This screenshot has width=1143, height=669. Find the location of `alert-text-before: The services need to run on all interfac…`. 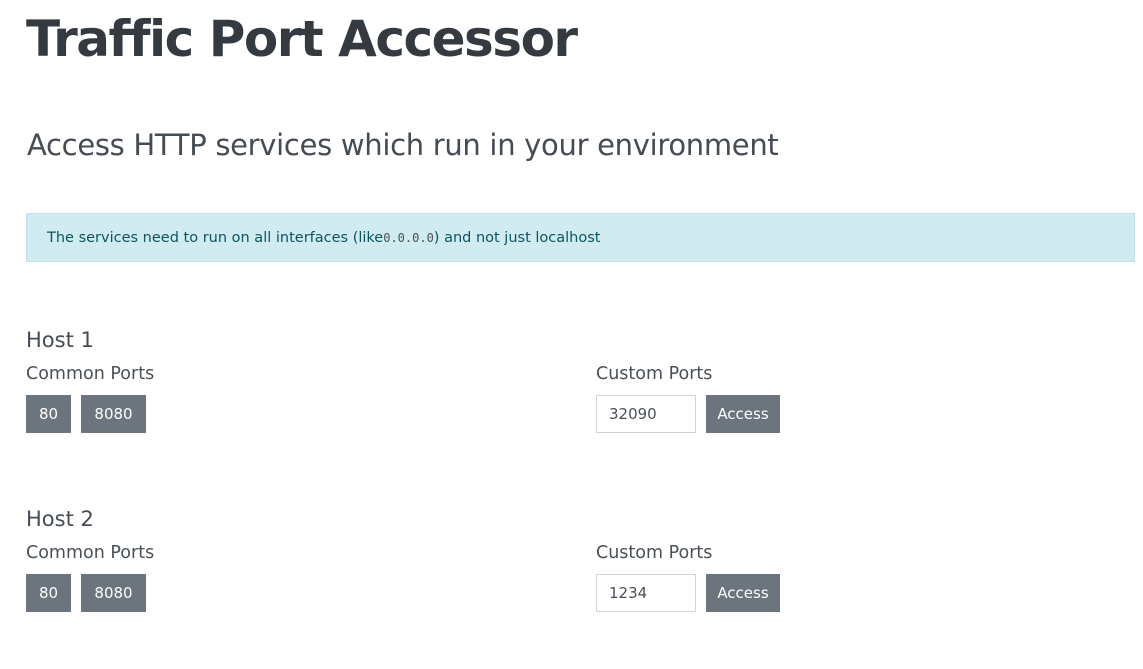

alert-text-before: The services need to run on all interfac… is located at coordinates (215, 237).